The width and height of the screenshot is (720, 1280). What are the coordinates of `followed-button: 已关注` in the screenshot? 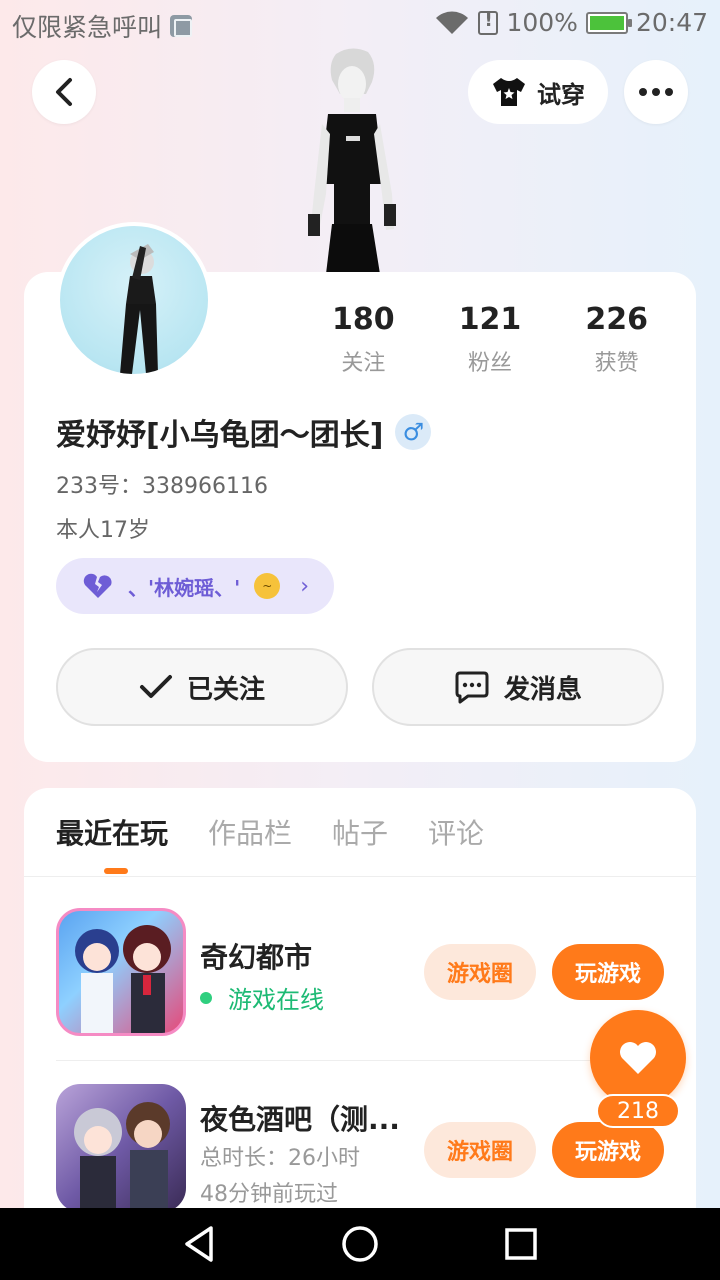 It's located at (202, 687).